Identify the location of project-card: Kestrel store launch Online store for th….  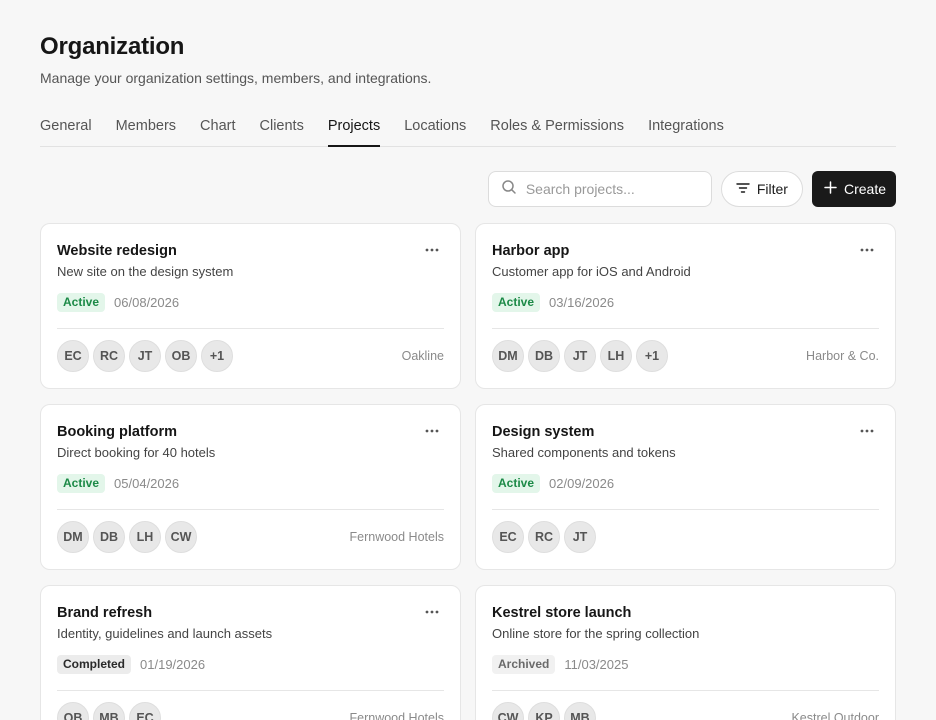
(685, 652).